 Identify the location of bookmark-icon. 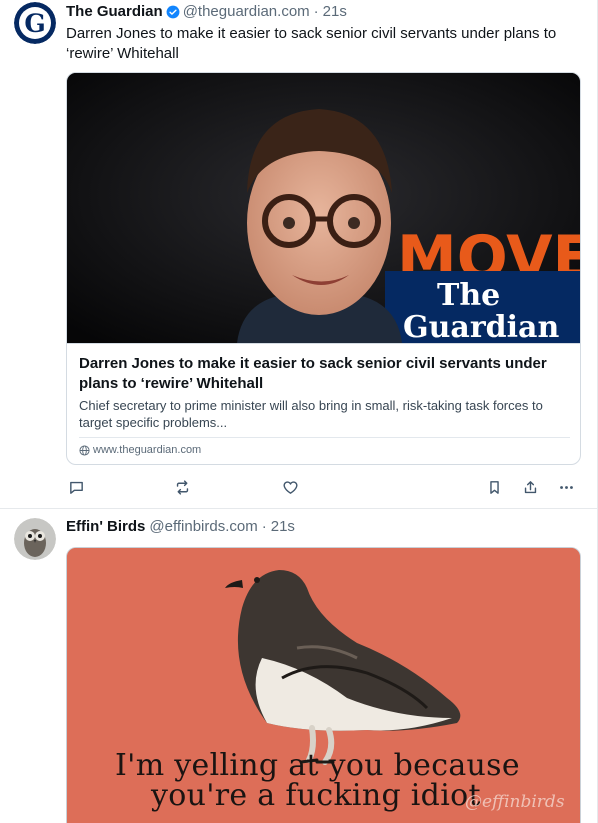
(494, 487).